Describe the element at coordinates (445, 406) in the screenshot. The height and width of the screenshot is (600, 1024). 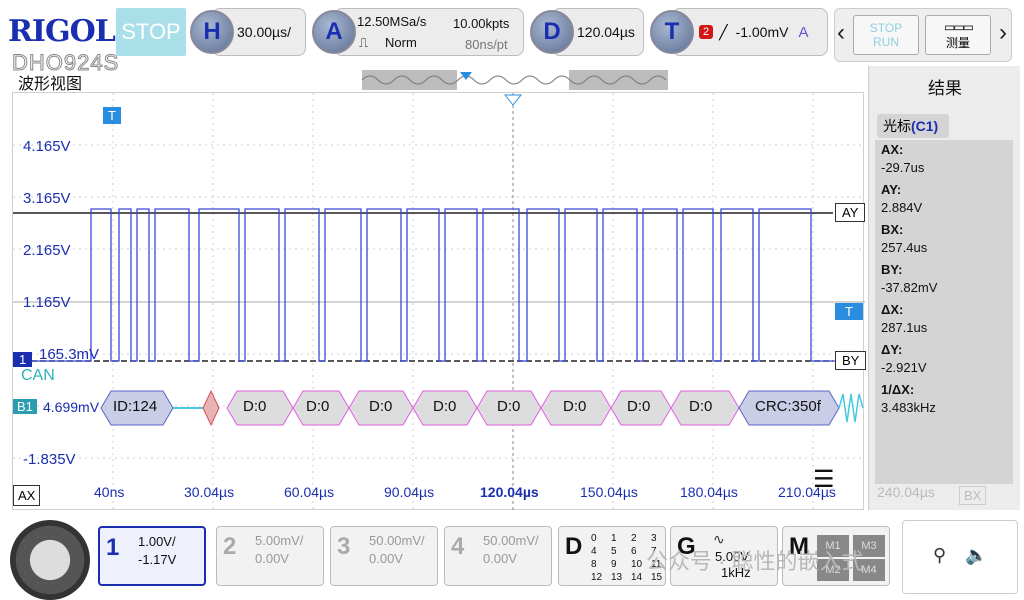
I see `decode-frame-d3: D:0` at that location.